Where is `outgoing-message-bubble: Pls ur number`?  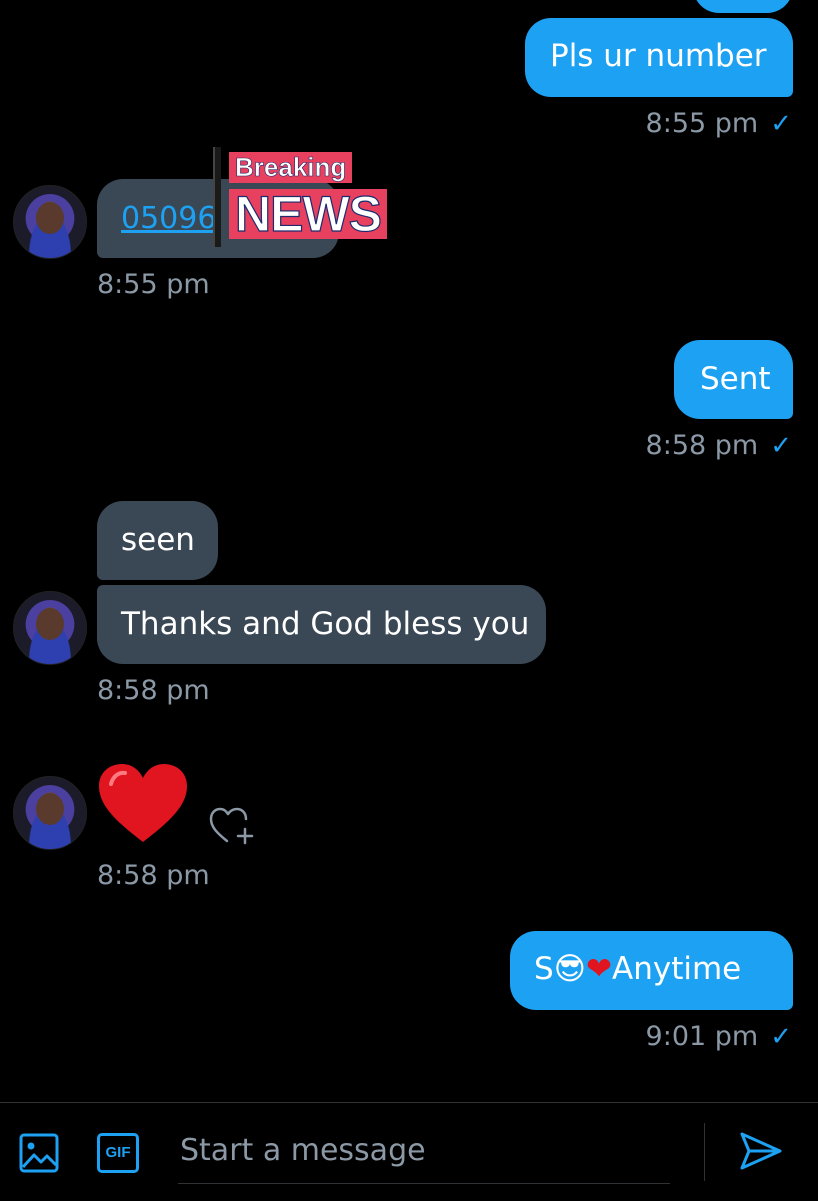 outgoing-message-bubble: Pls ur number is located at coordinates (659, 57).